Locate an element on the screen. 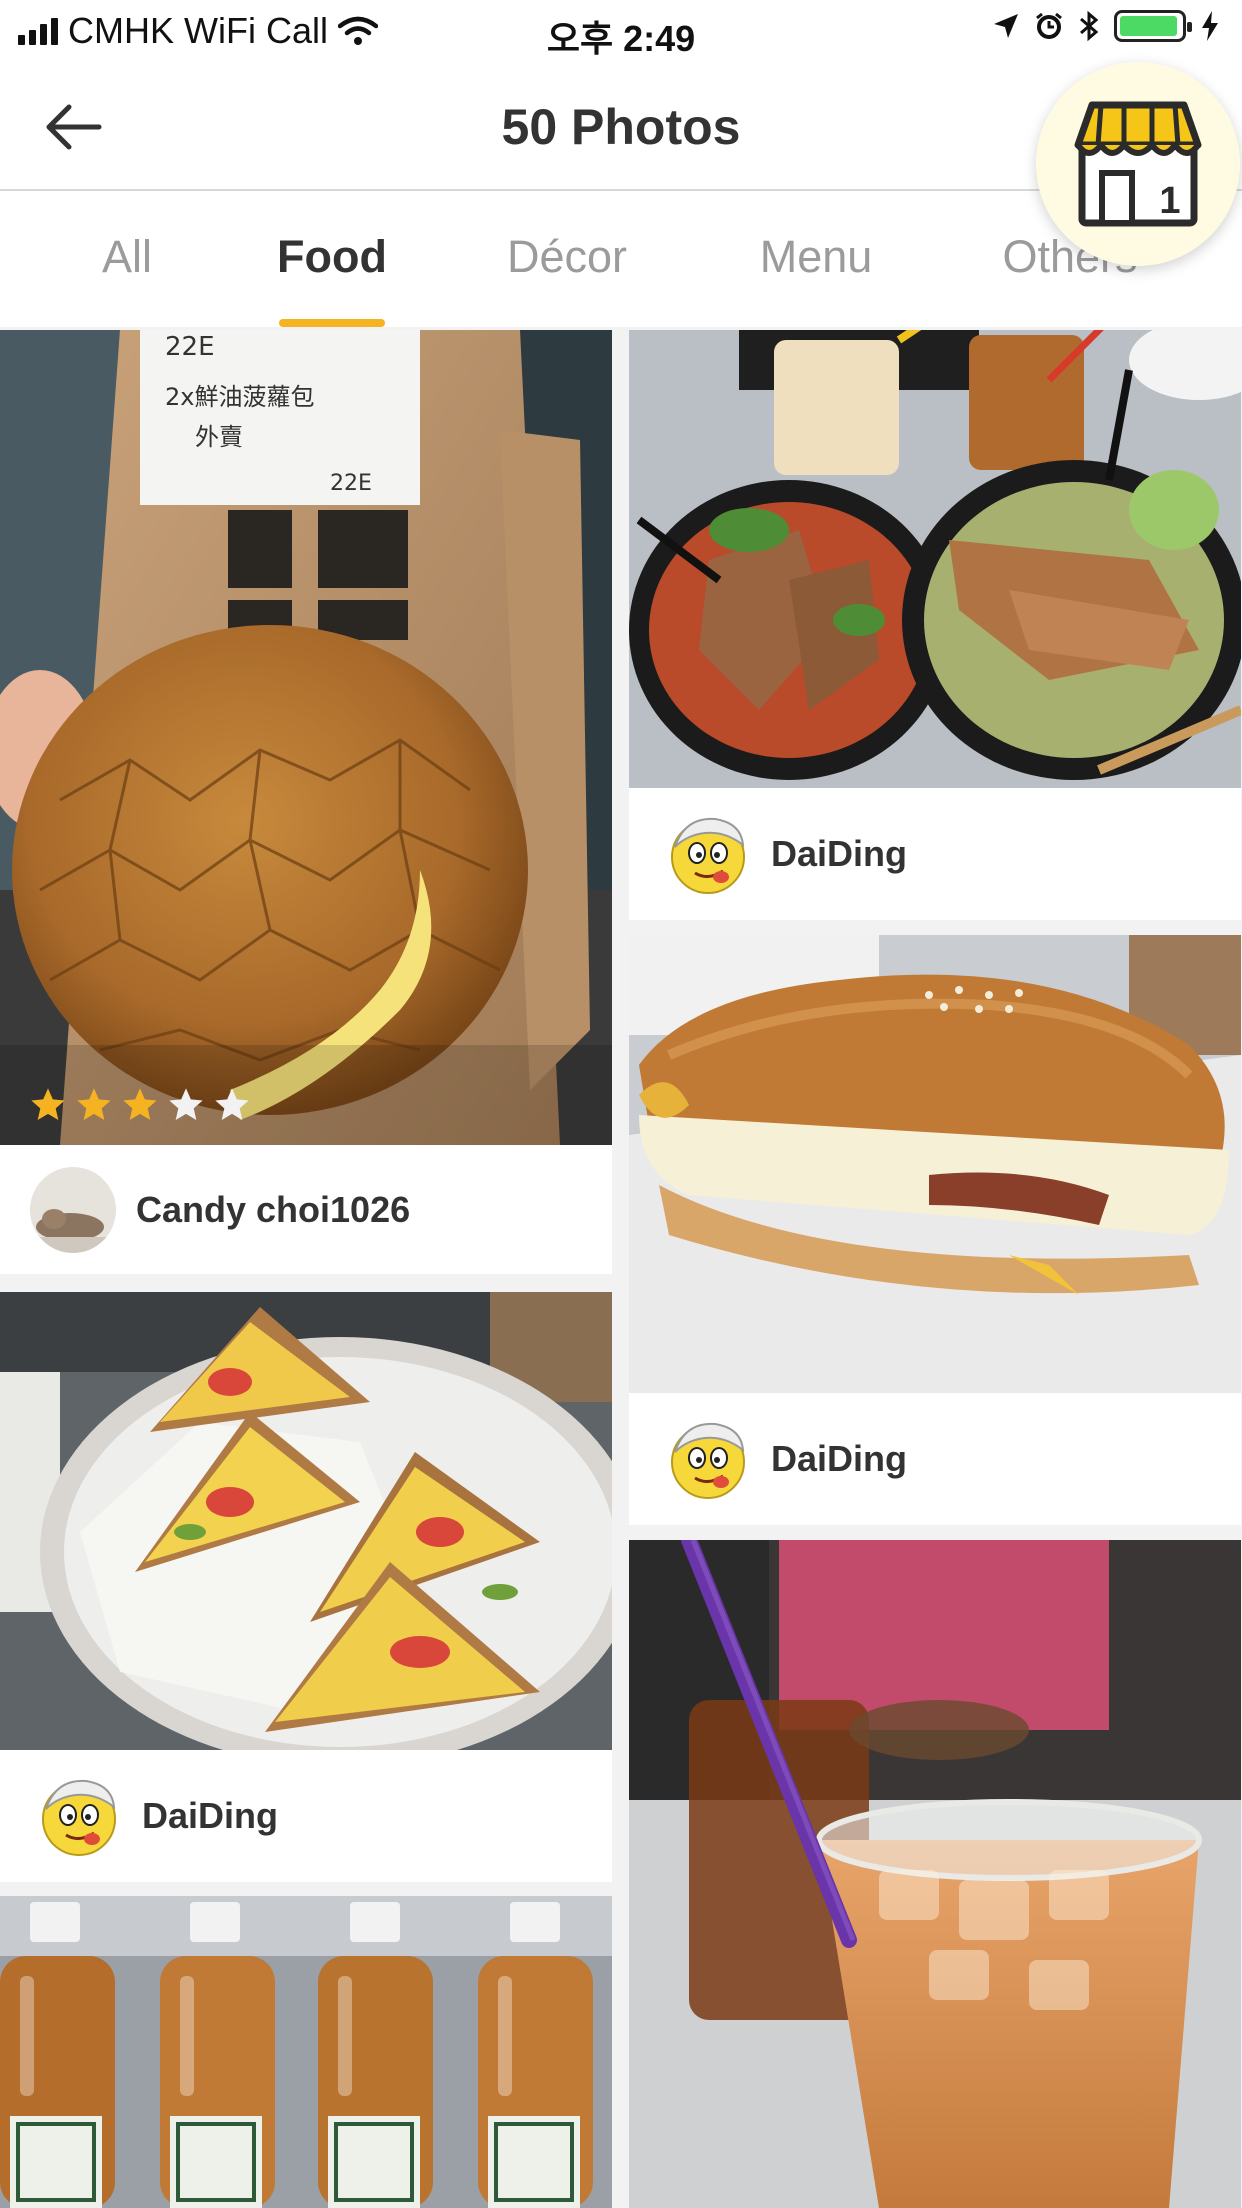  tab-food: Food is located at coordinates (332, 259).